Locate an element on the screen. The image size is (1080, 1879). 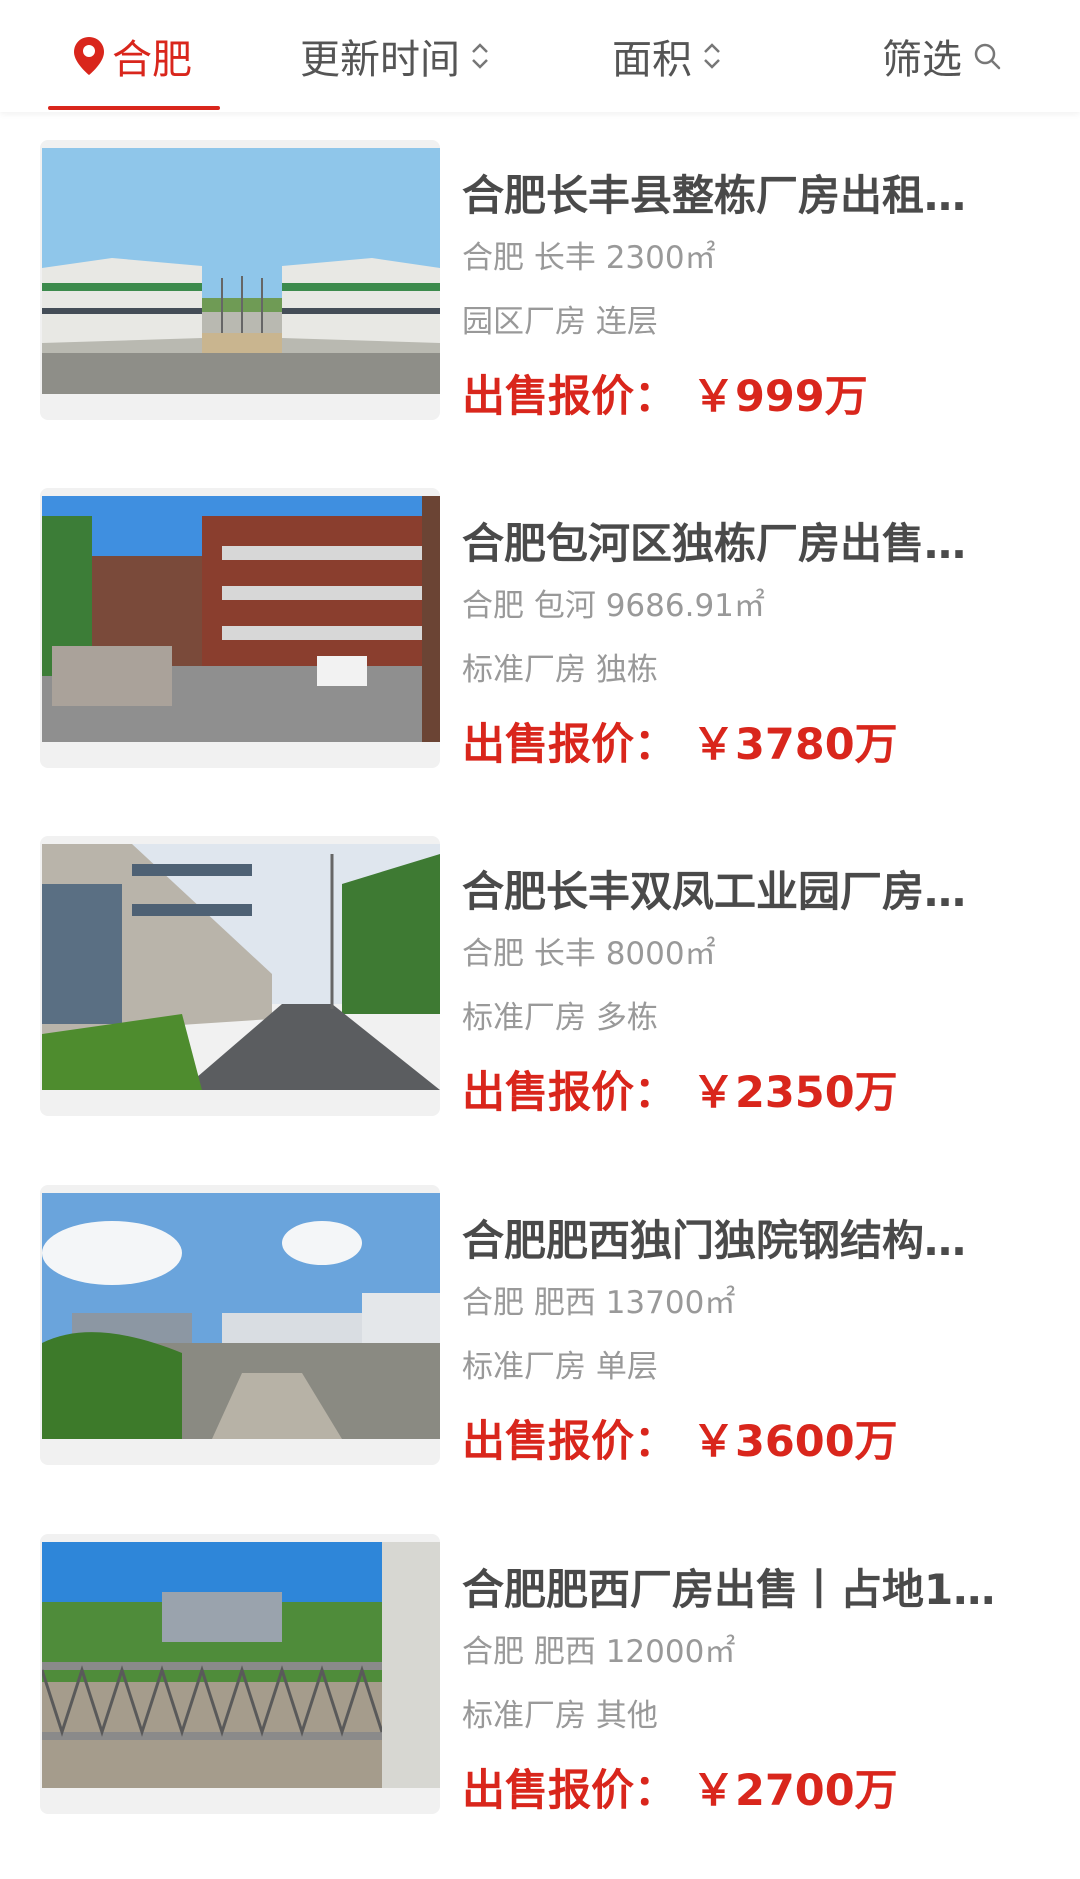
filter-button: 筛选 is located at coordinates (942, 56).